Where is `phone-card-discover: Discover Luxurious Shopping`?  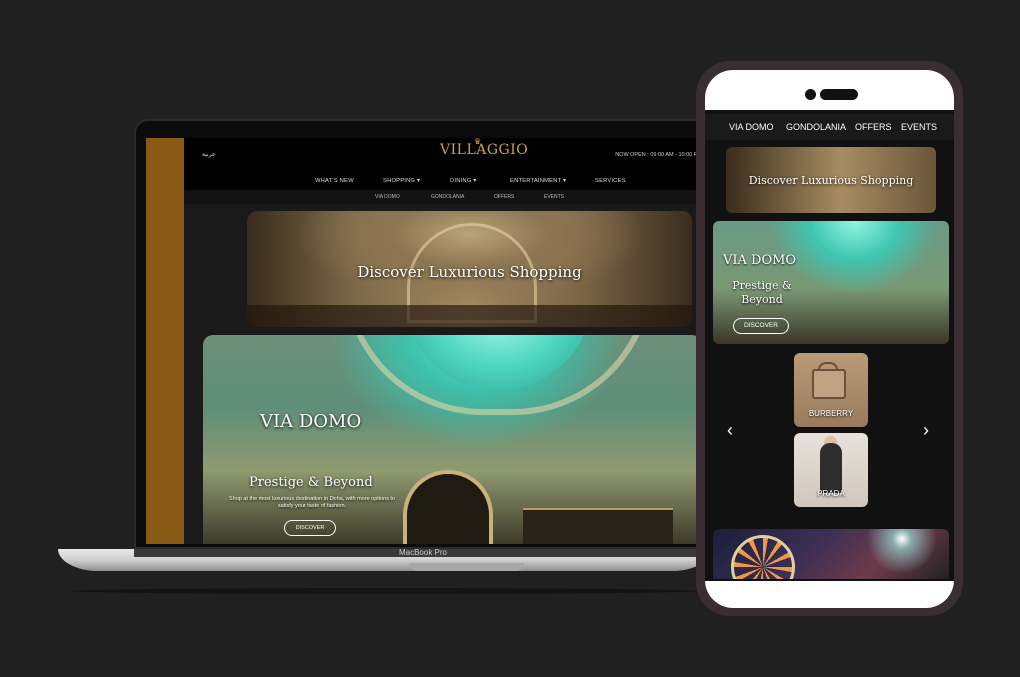
phone-card-discover: Discover Luxurious Shopping is located at coordinates (831, 180).